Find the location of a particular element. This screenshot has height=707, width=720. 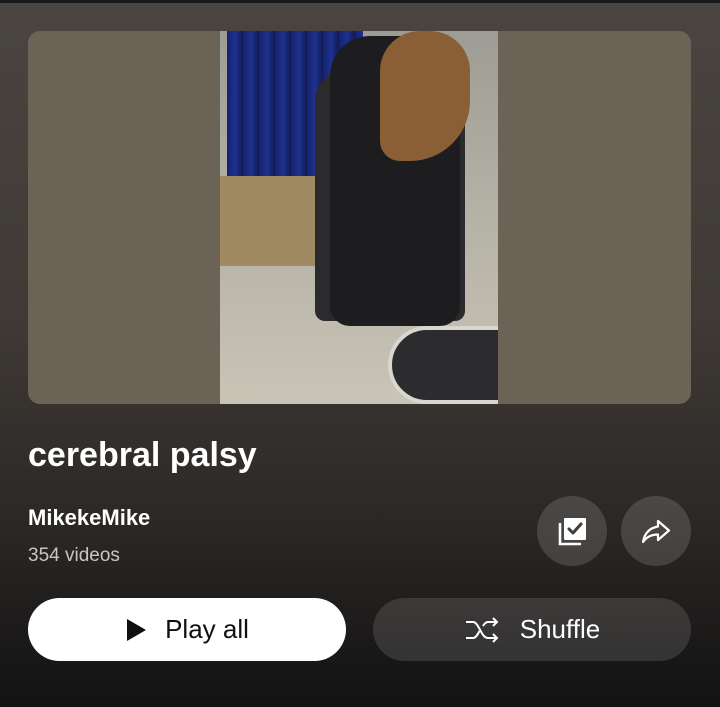

playlist-saved-icon is located at coordinates (572, 531).